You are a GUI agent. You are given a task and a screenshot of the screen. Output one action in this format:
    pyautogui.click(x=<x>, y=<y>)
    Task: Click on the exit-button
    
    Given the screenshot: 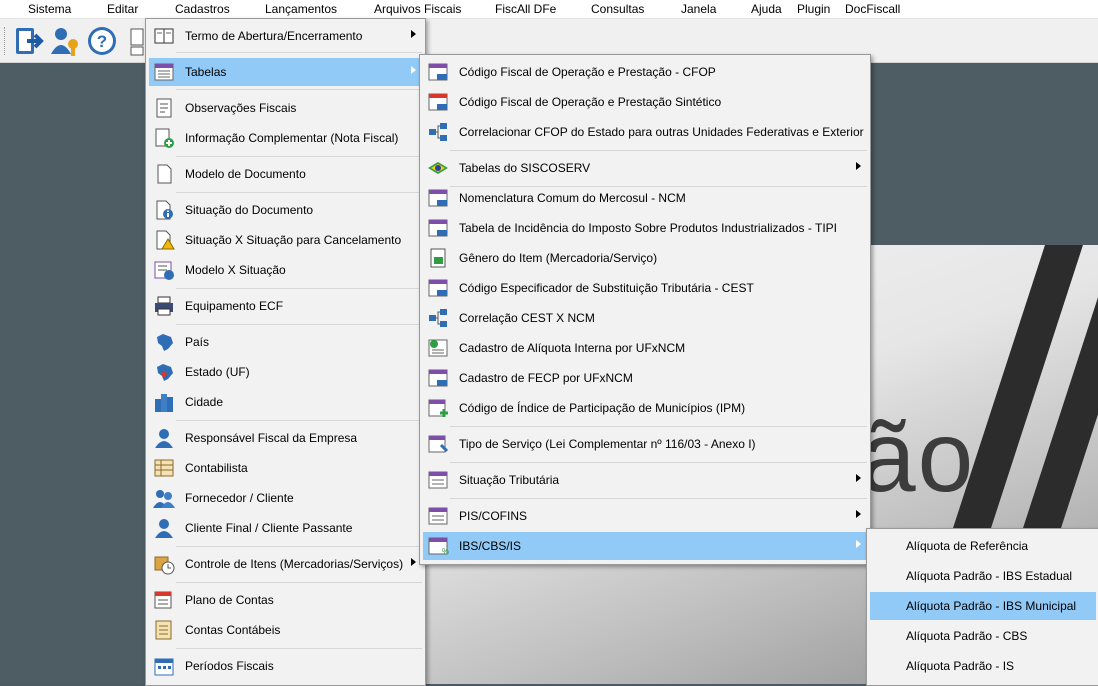 What is the action you would take?
    pyautogui.click(x=29, y=41)
    